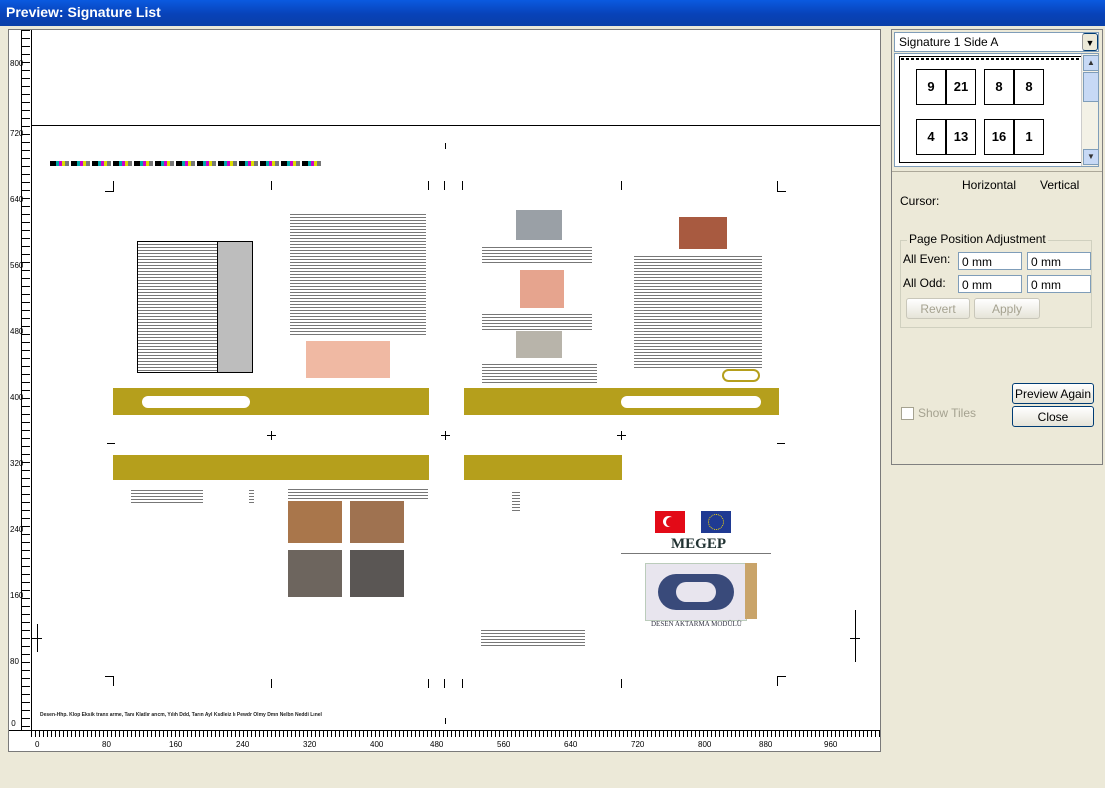  What do you see at coordinates (1091, 63) in the screenshot?
I see `scroll-up-icon: ▲` at bounding box center [1091, 63].